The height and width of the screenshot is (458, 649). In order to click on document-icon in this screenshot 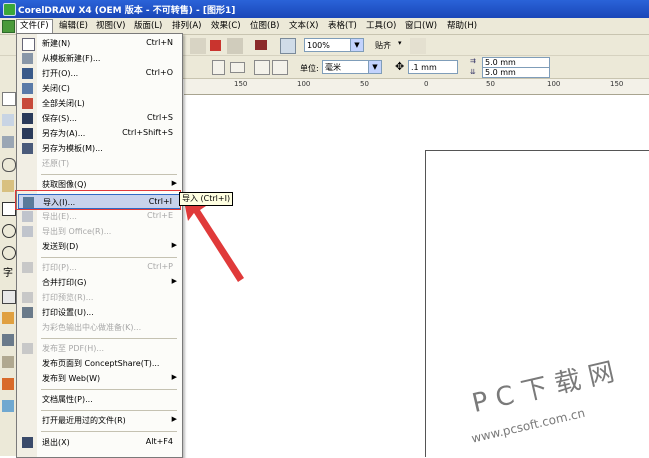, I will do `click(8, 26)`.